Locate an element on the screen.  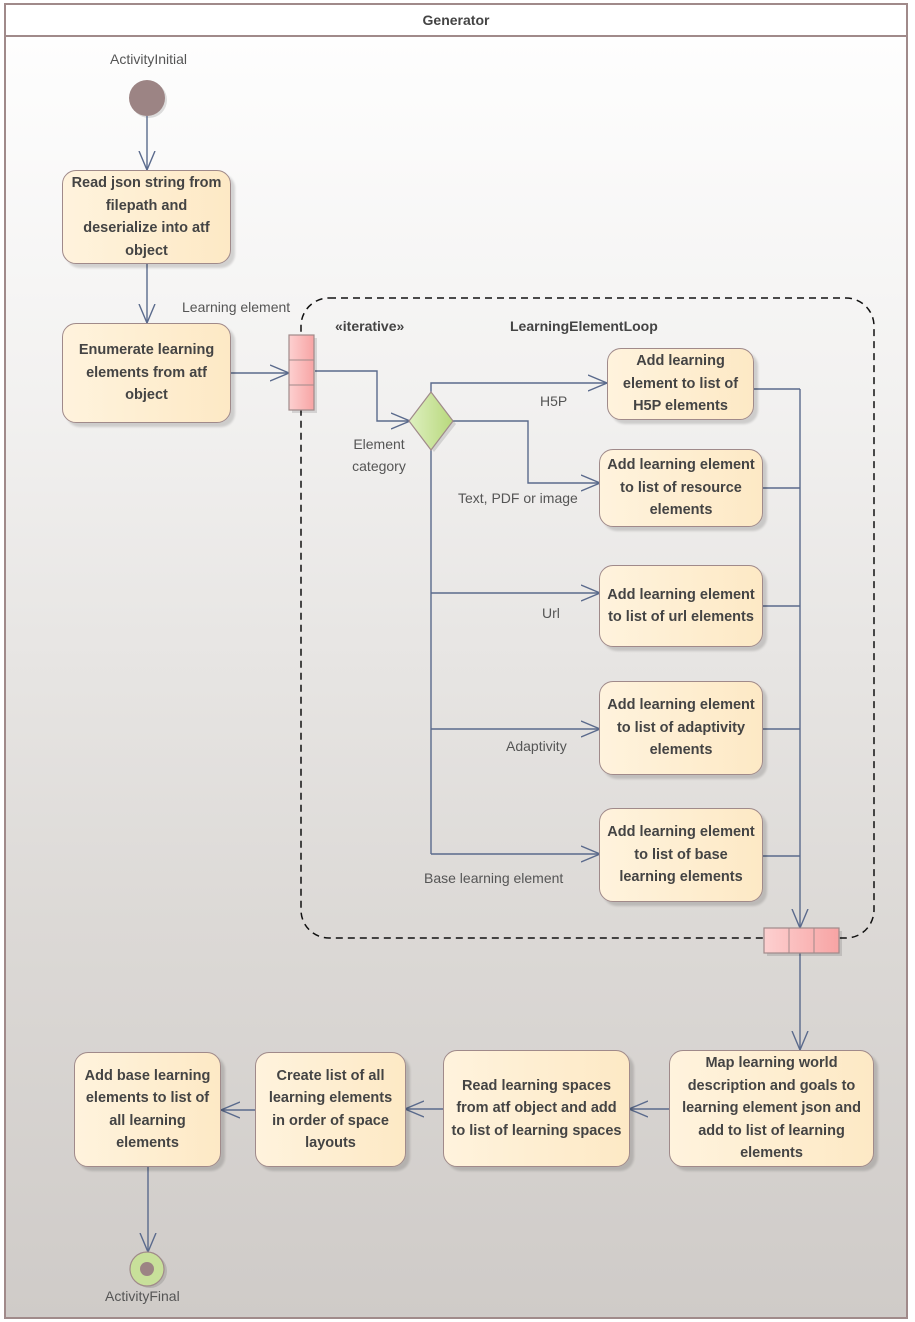
output-pin is located at coordinates (802, 941).